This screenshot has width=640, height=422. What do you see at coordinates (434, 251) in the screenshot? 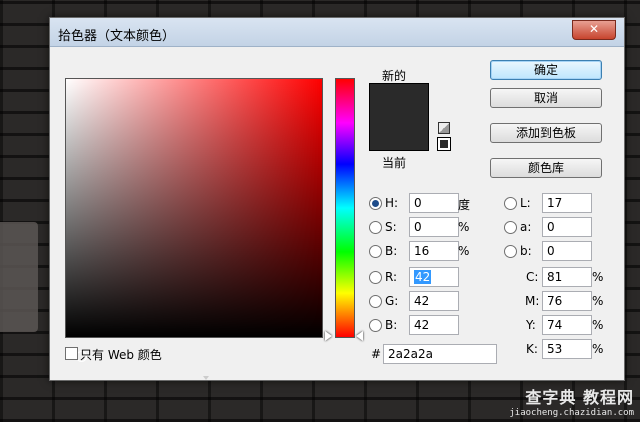
I see `brightness-input: 16` at bounding box center [434, 251].